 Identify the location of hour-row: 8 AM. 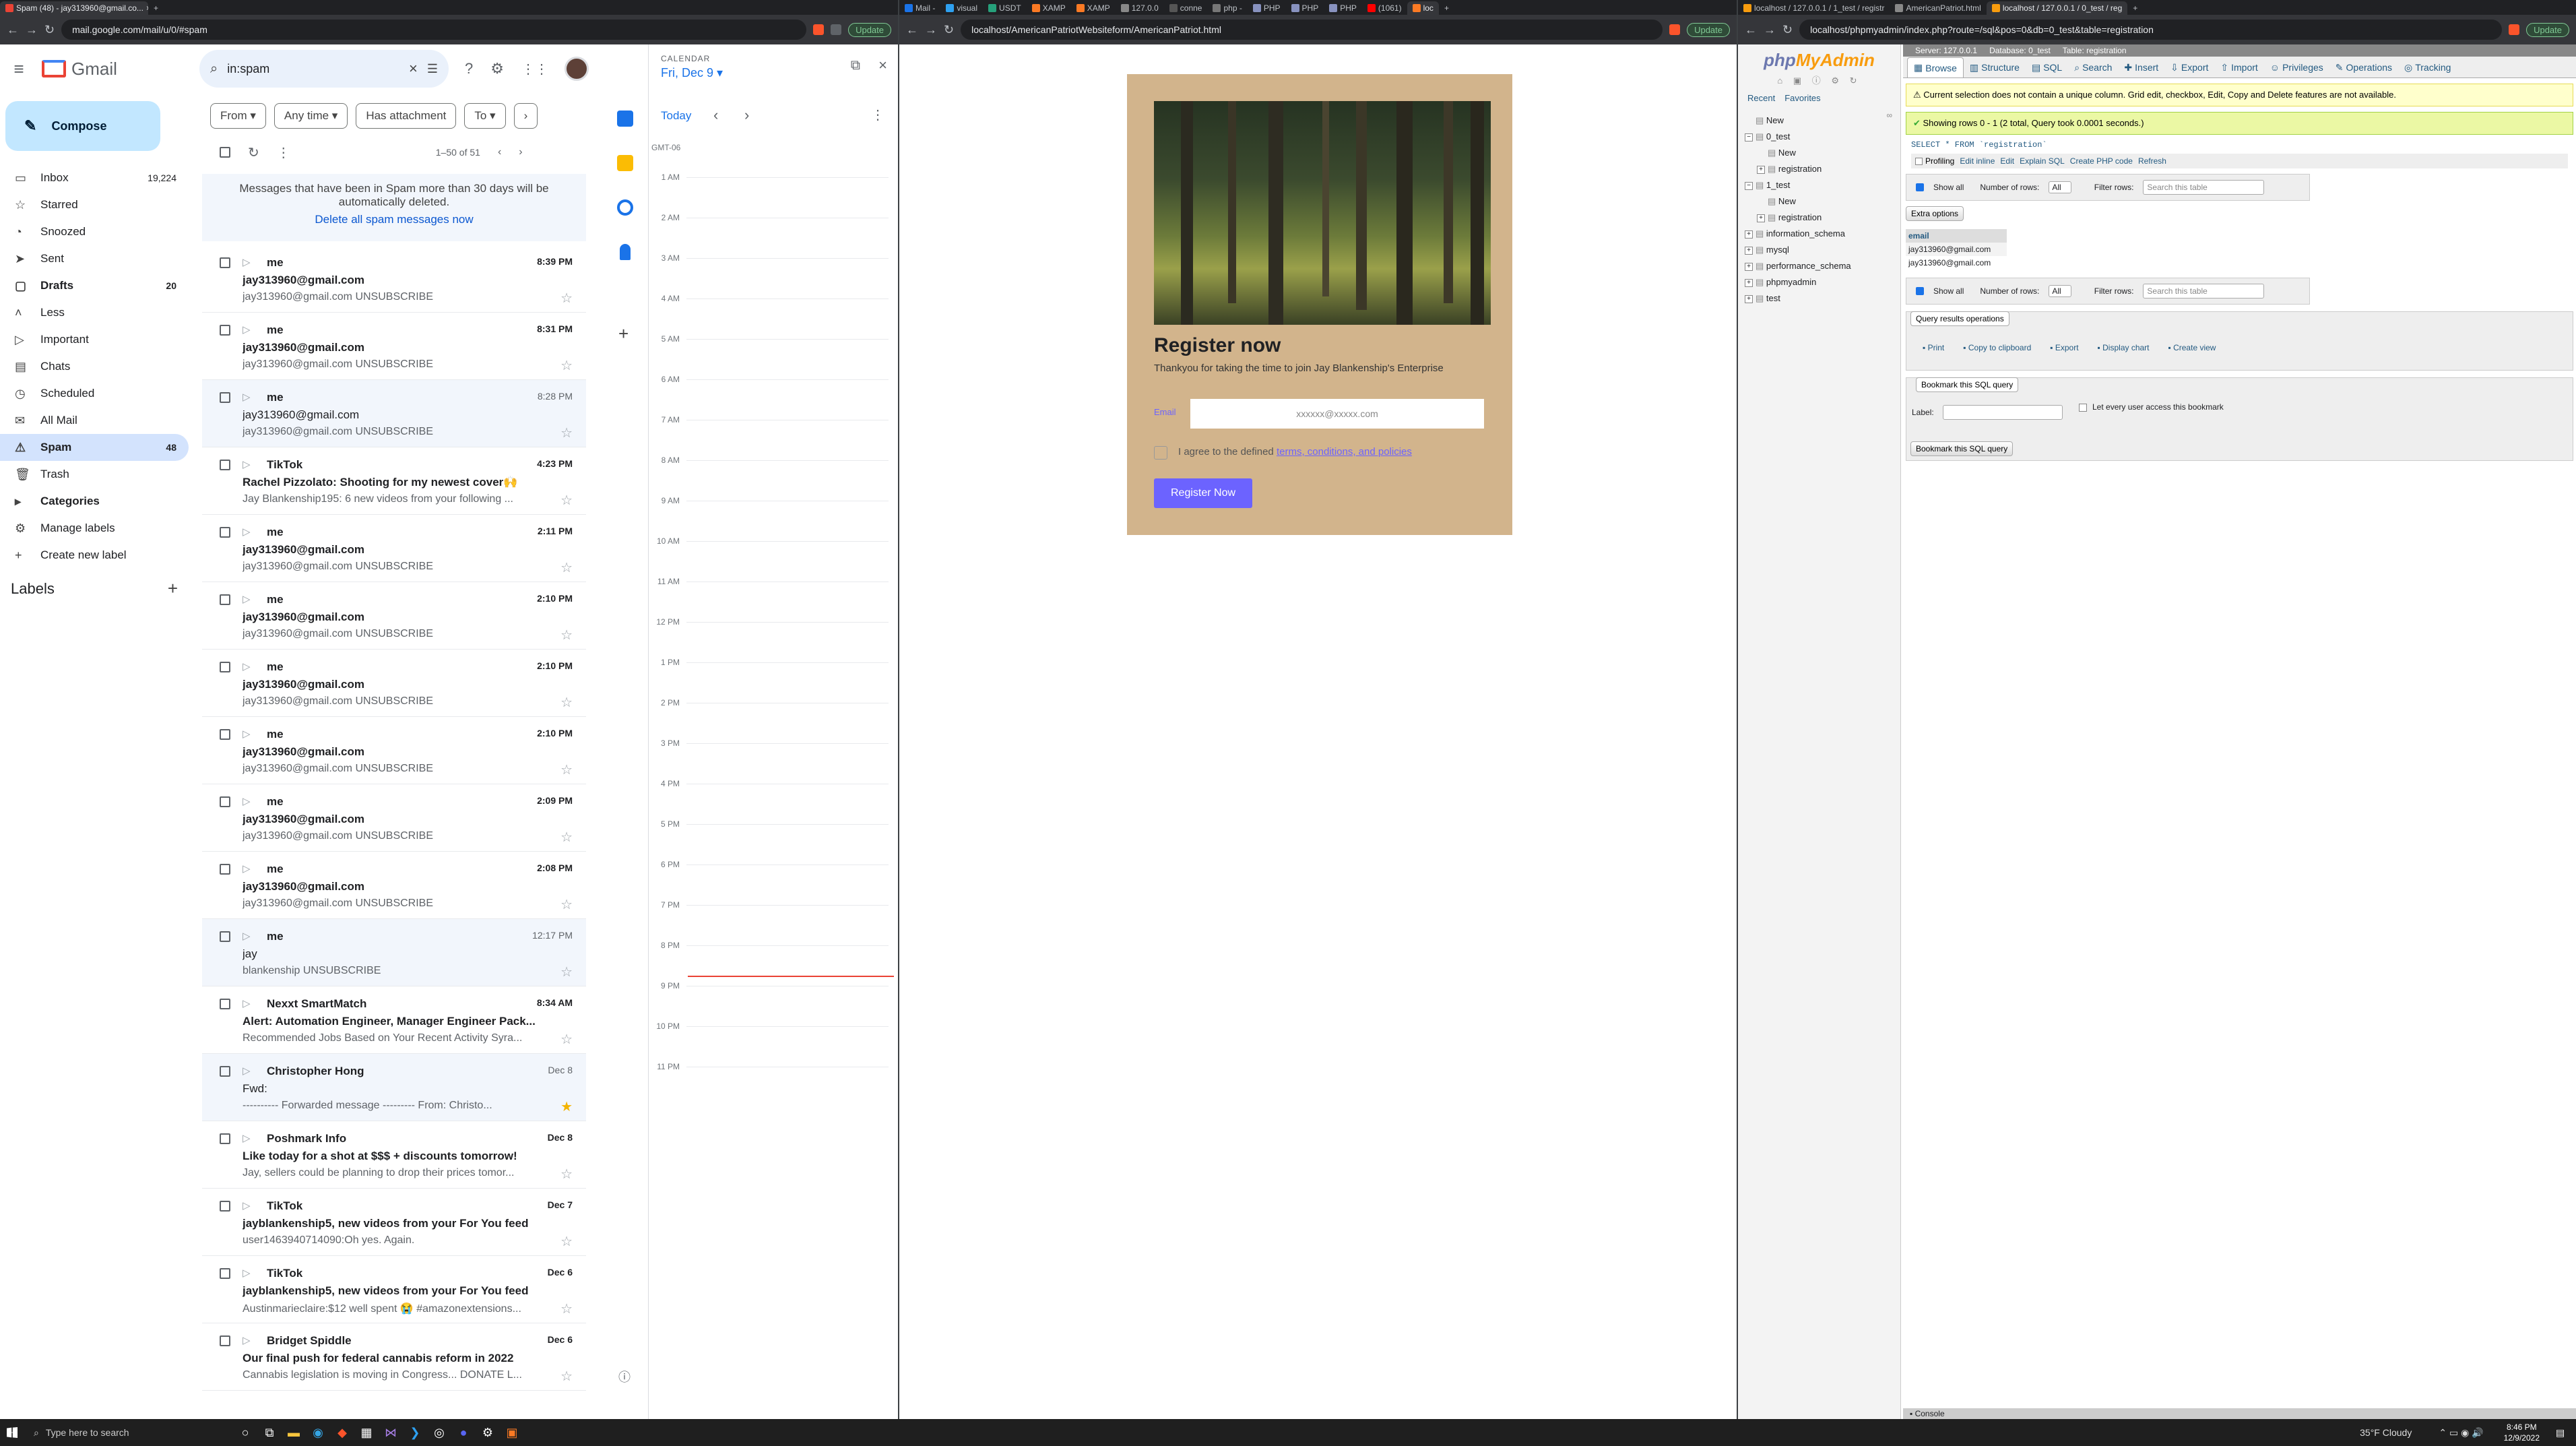
(770, 460).